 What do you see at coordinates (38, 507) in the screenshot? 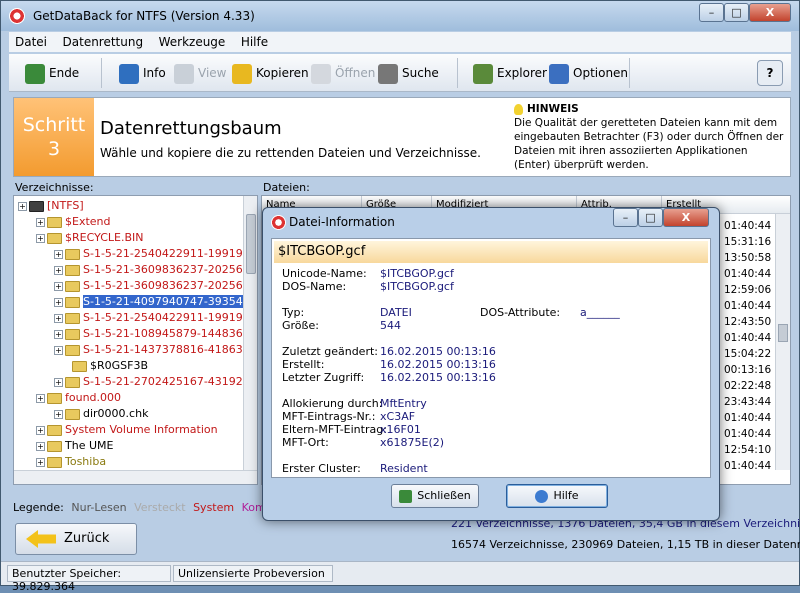
I see `legend-label: Legende:` at bounding box center [38, 507].